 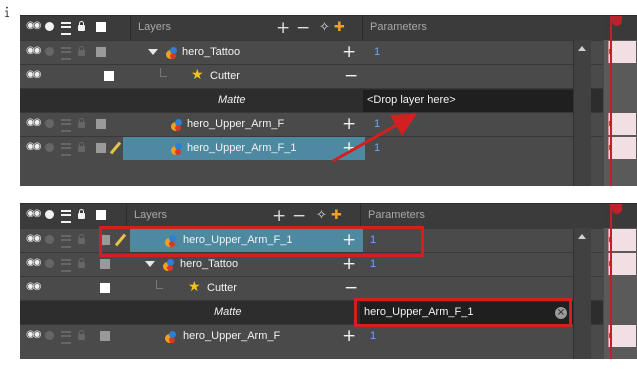 What do you see at coordinates (582, 293) in the screenshot?
I see `vertical-scrollbar` at bounding box center [582, 293].